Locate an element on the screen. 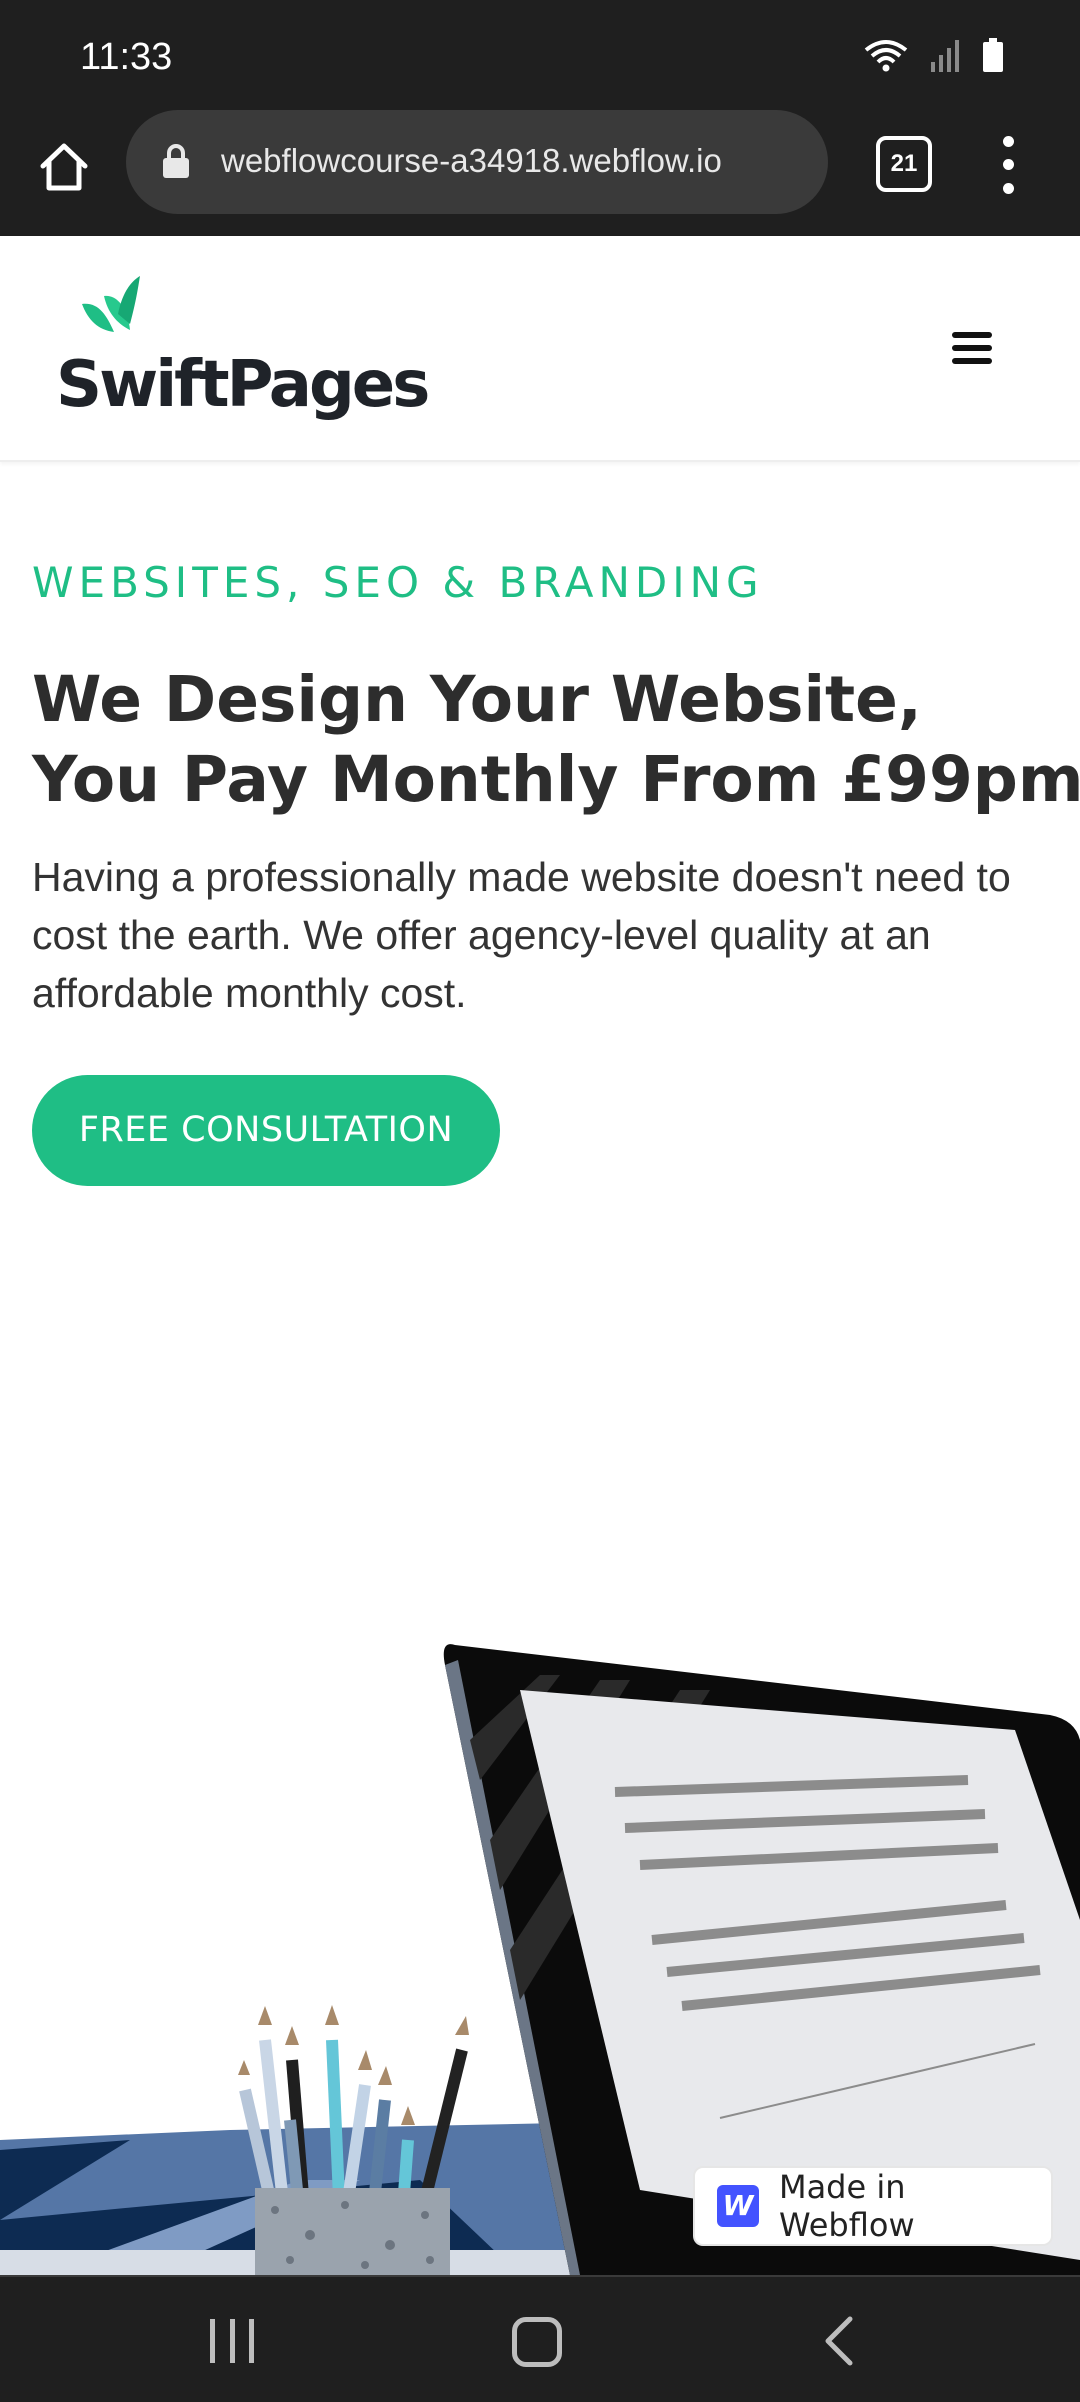 Image resolution: width=1080 pixels, height=2402 pixels. tab-switcher-button: 21 is located at coordinates (904, 164).